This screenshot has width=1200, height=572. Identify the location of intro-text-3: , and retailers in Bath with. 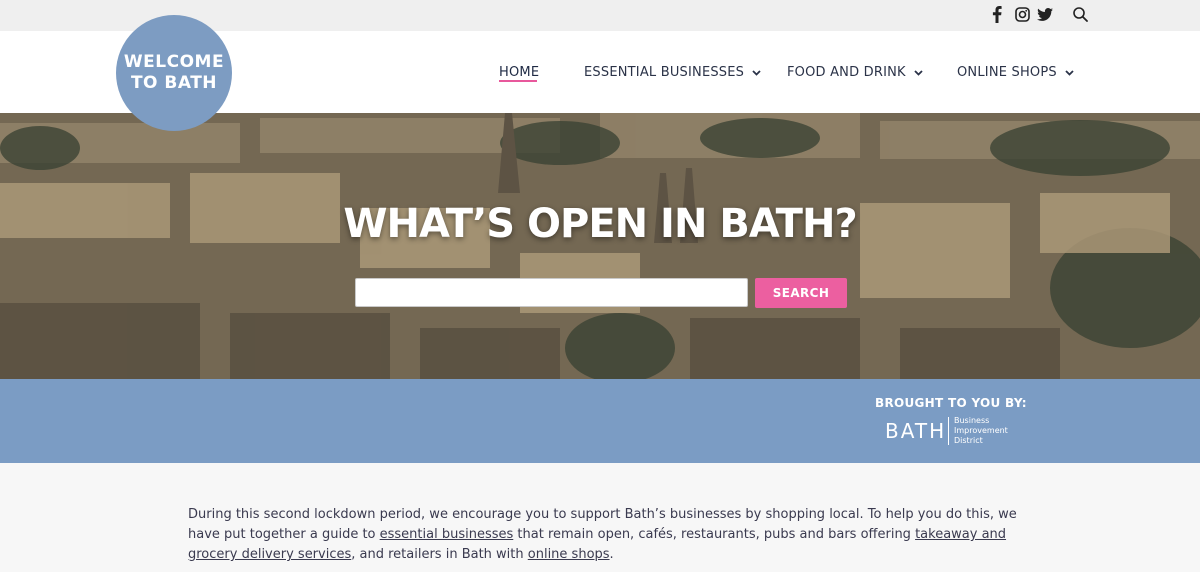
(439, 554).